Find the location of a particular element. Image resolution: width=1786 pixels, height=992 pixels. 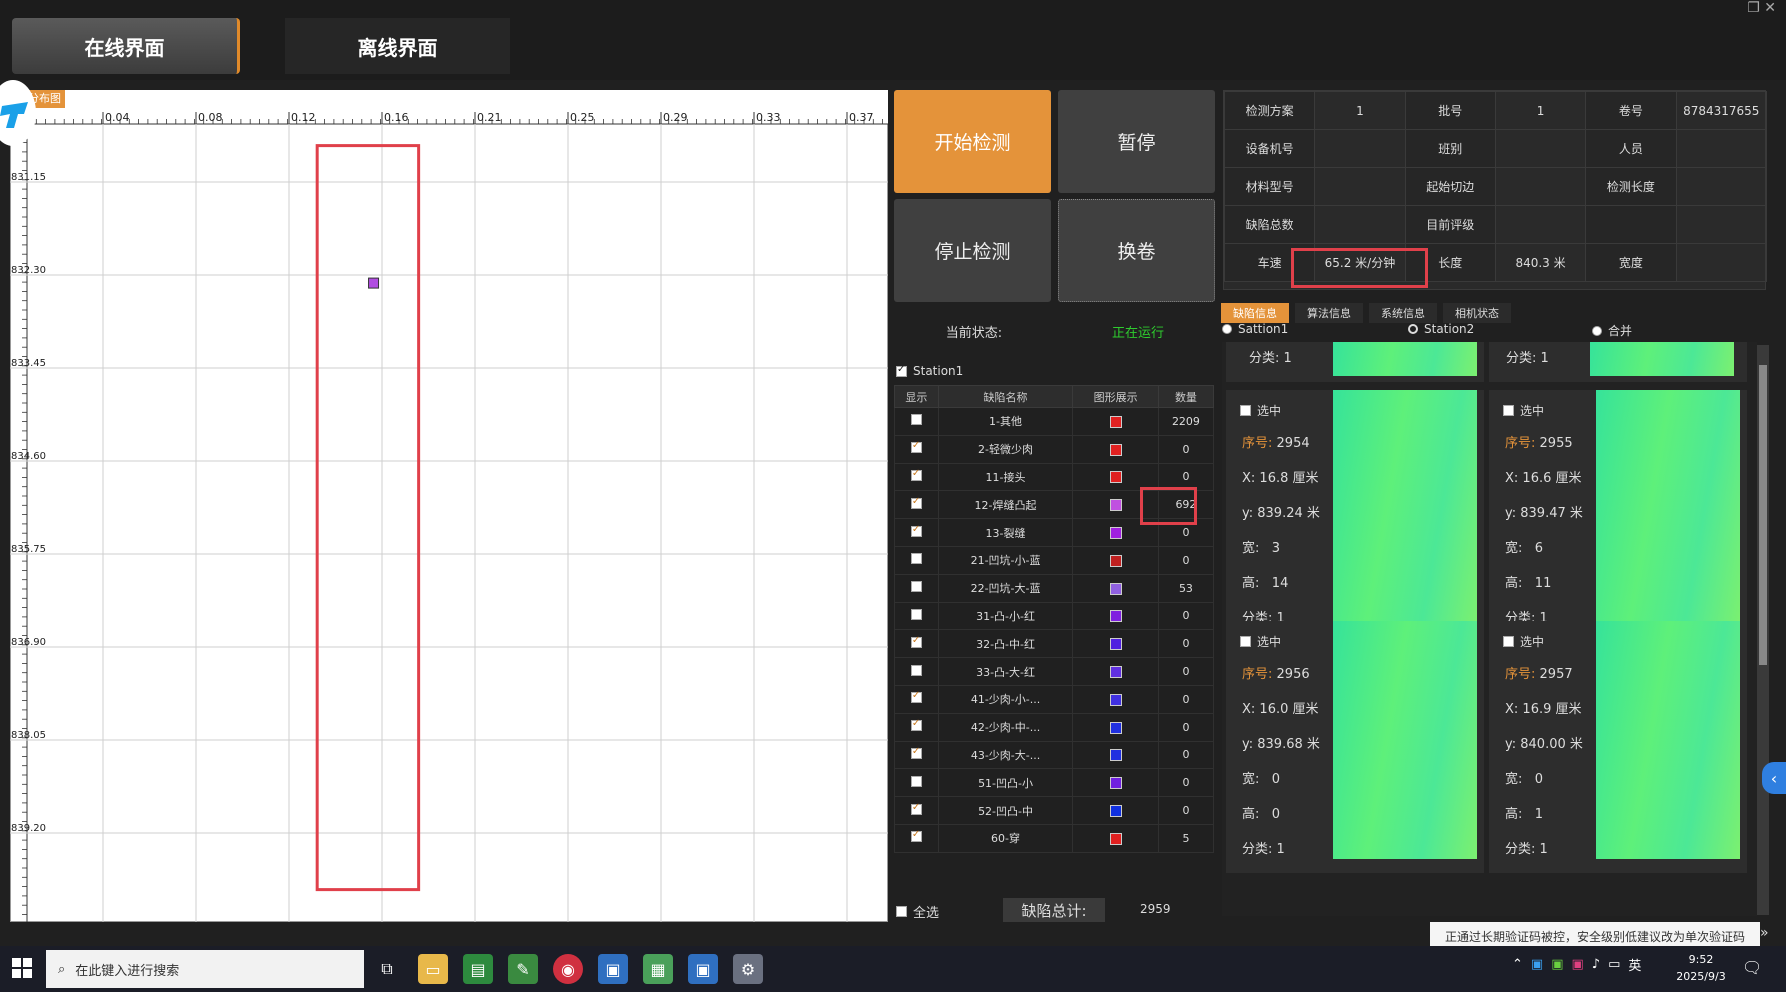

x-value: X: 16.0 厘米 is located at coordinates (1280, 709).